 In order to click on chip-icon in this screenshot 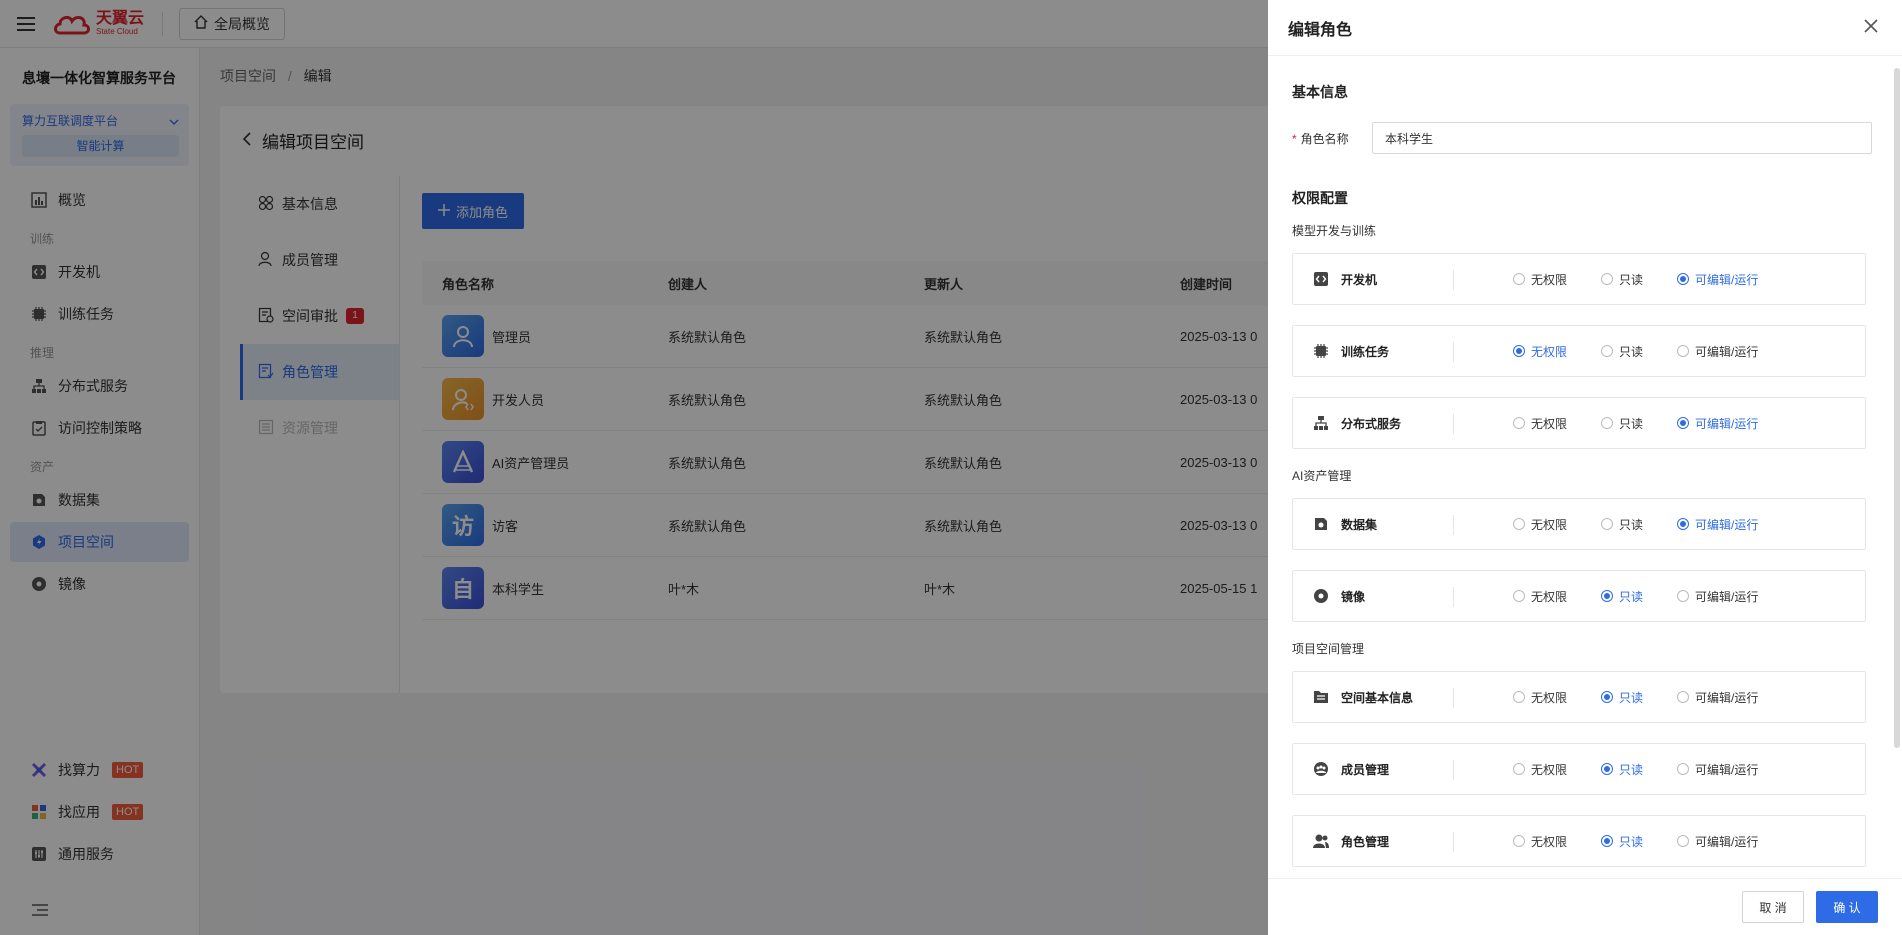, I will do `click(1321, 351)`.